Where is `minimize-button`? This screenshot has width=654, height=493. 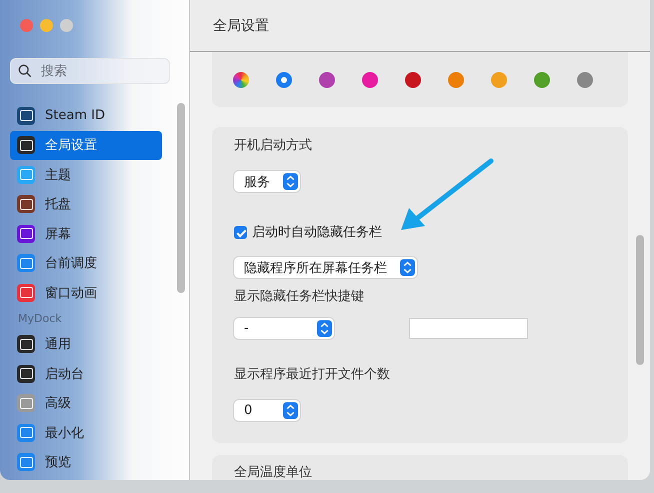
minimize-button is located at coordinates (46, 25).